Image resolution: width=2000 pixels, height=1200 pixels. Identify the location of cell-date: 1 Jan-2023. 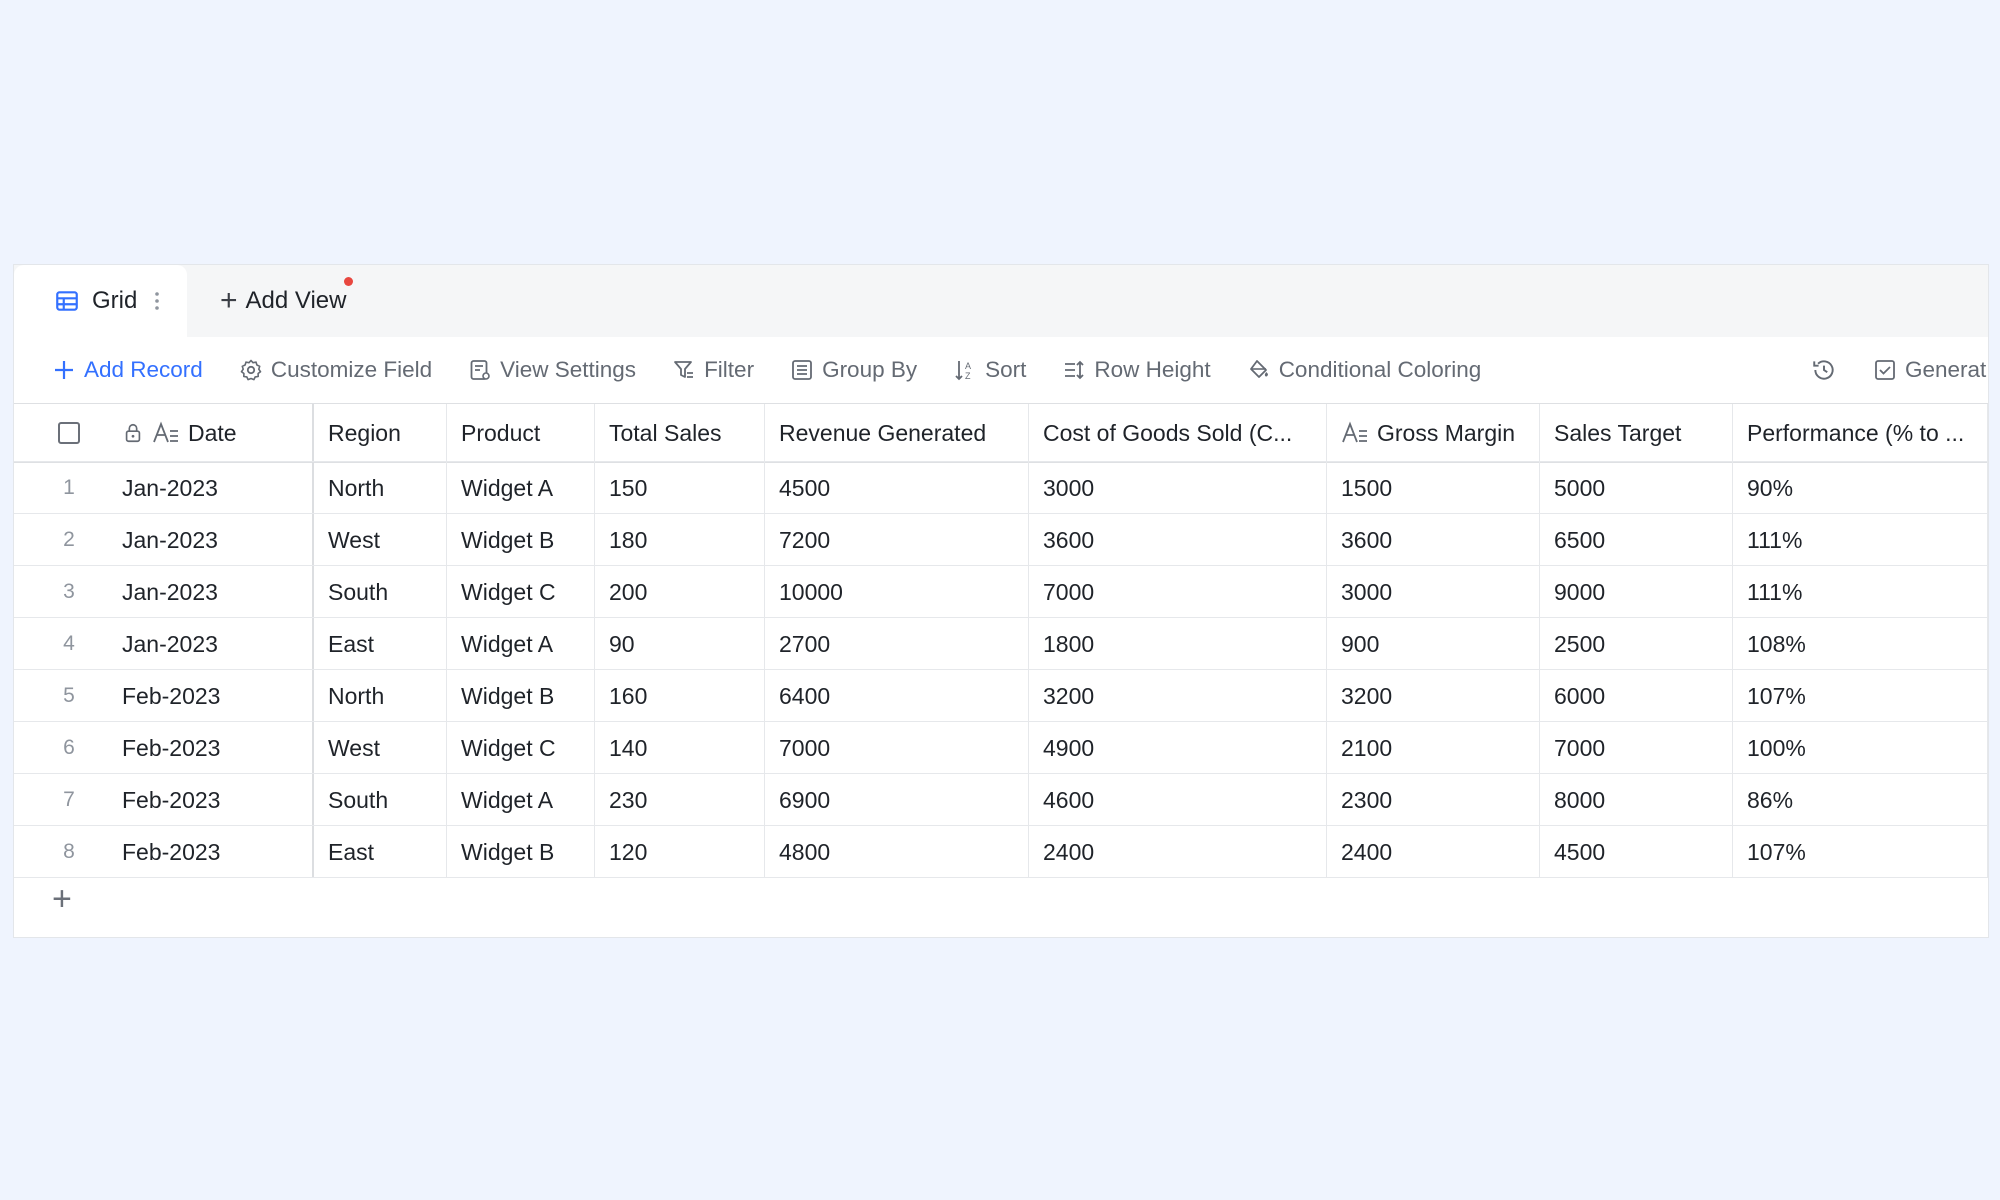
(164, 488).